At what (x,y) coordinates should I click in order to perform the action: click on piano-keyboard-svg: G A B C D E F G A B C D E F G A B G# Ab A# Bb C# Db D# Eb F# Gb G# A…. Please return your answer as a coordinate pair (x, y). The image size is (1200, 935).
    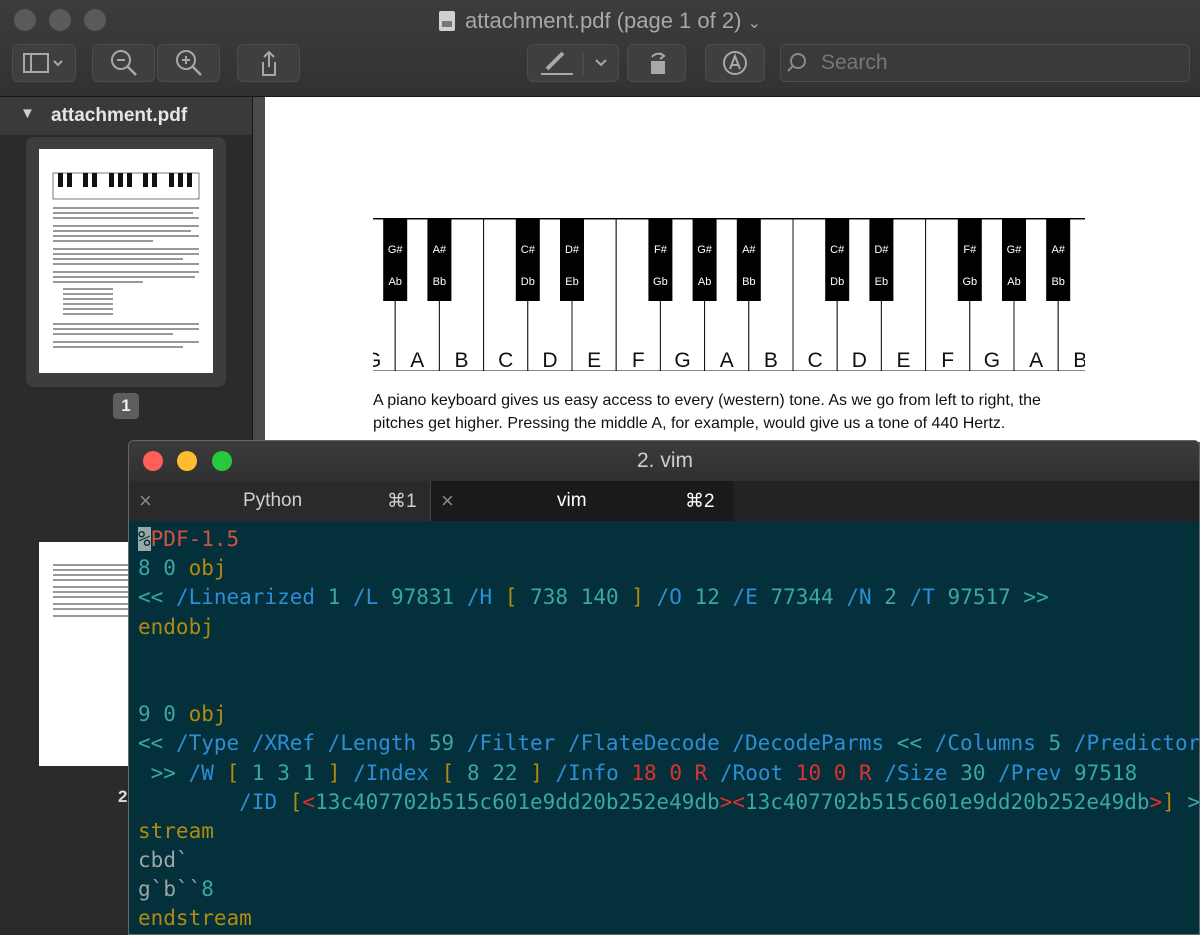
    Looking at the image, I should click on (726, 295).